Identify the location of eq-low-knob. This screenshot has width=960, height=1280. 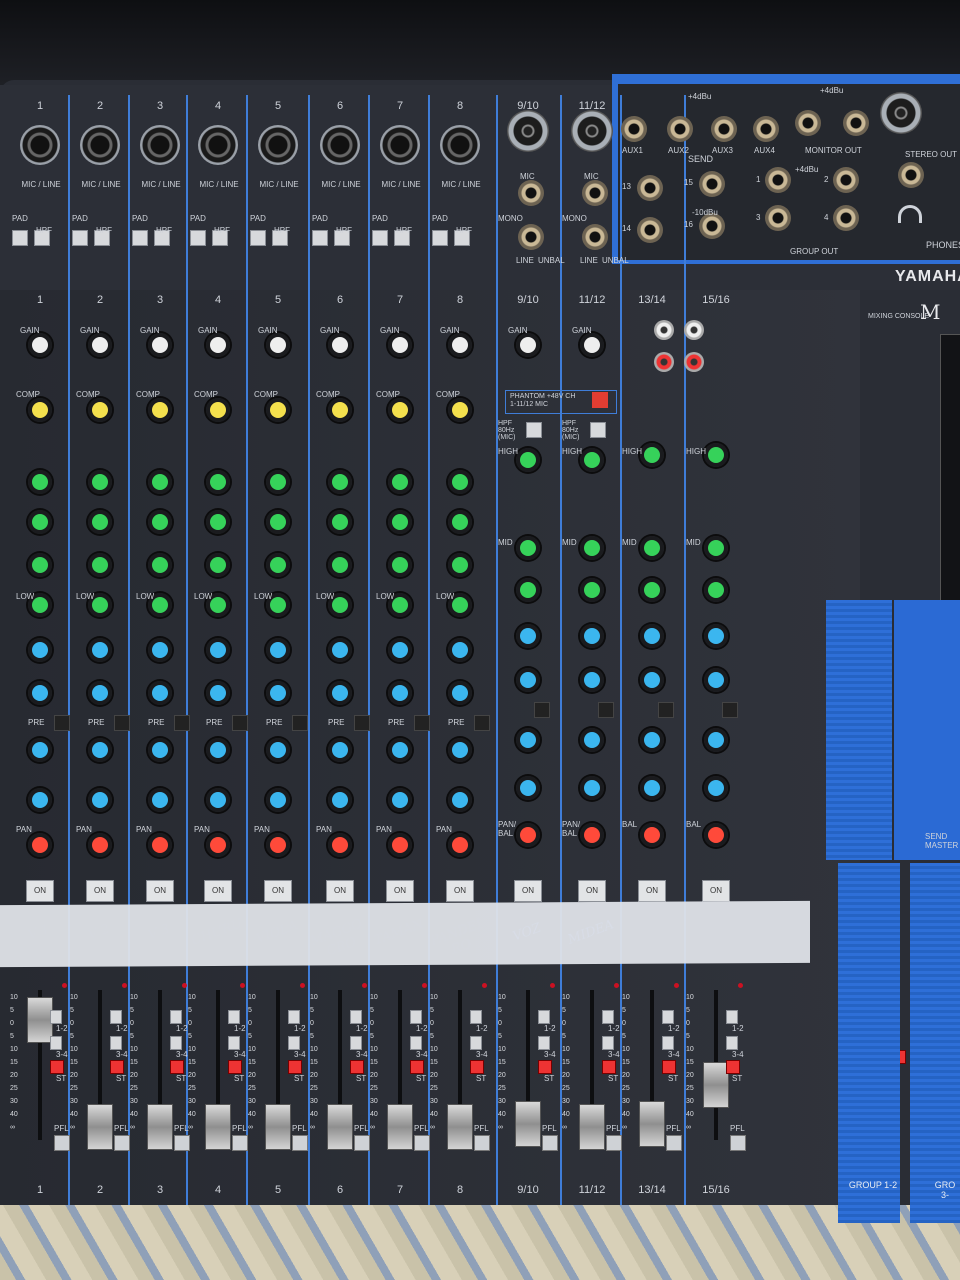
(528, 590).